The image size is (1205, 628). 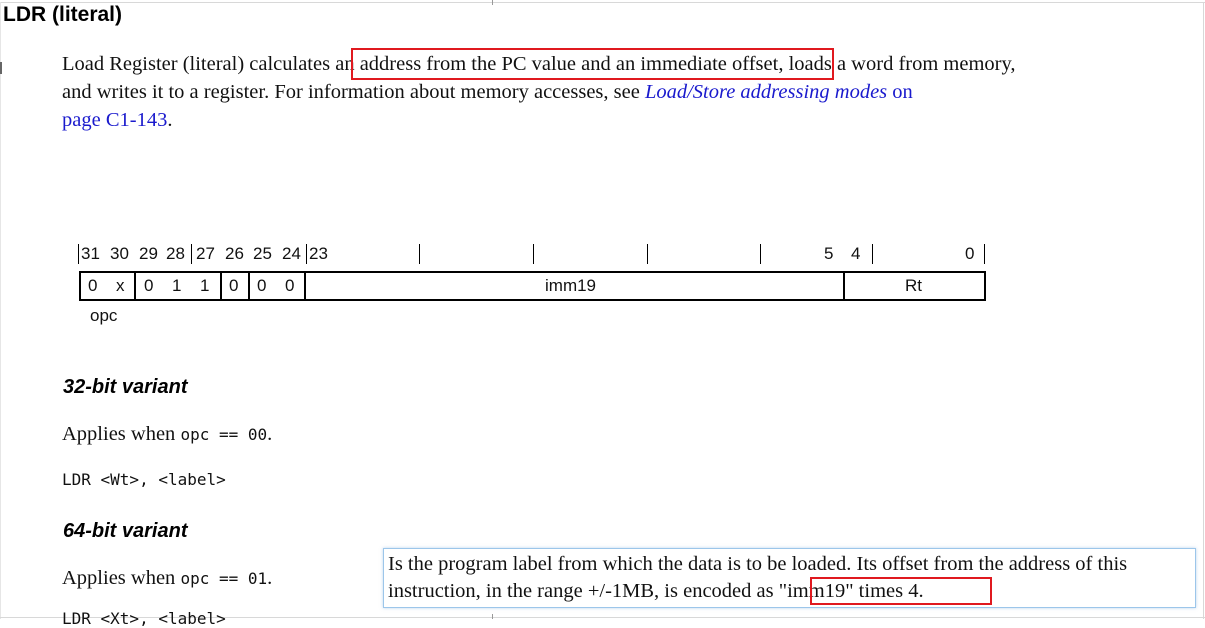 I want to click on bit-label: 24, so click(x=291, y=253).